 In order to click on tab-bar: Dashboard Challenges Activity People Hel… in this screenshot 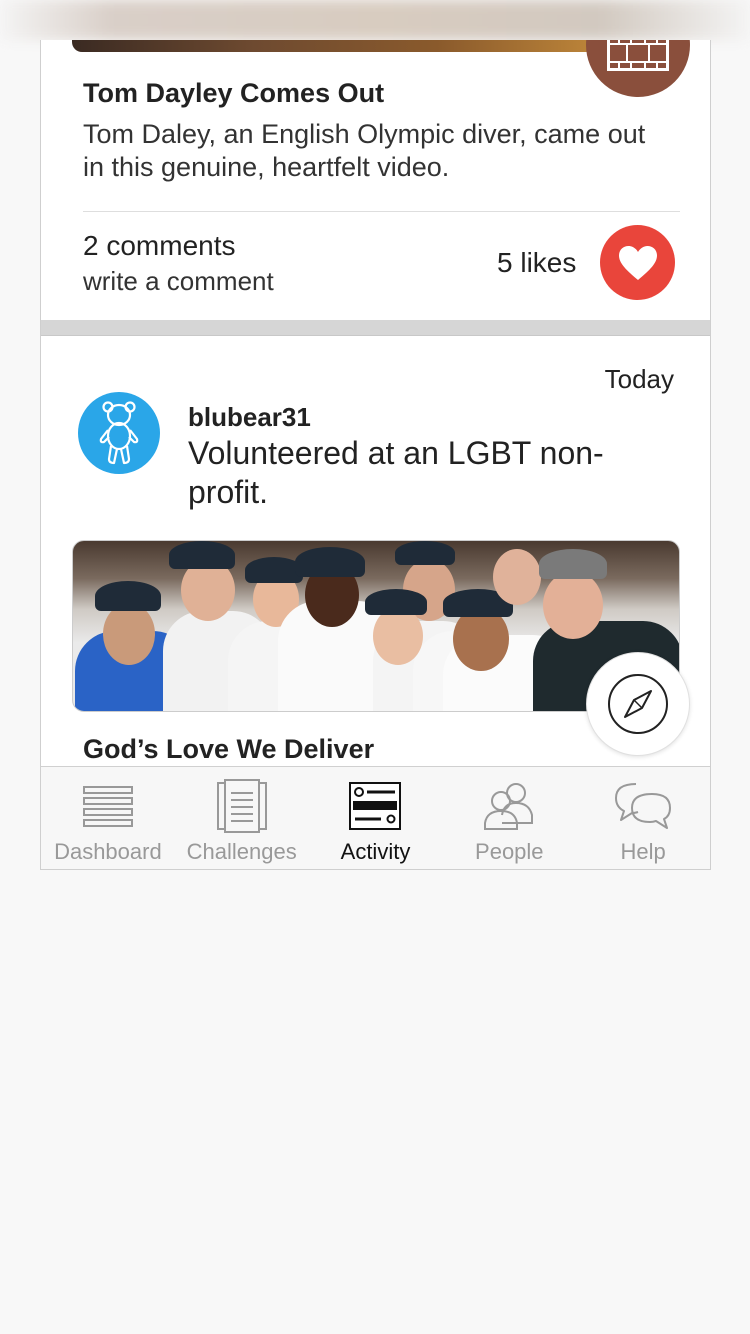, I will do `click(375, 817)`.